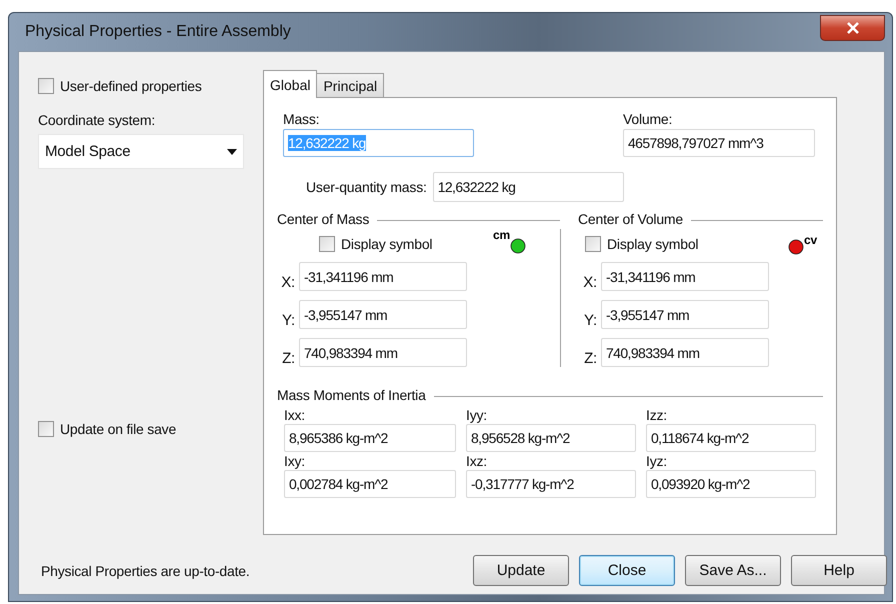  I want to click on field-label: Izz:, so click(657, 415).